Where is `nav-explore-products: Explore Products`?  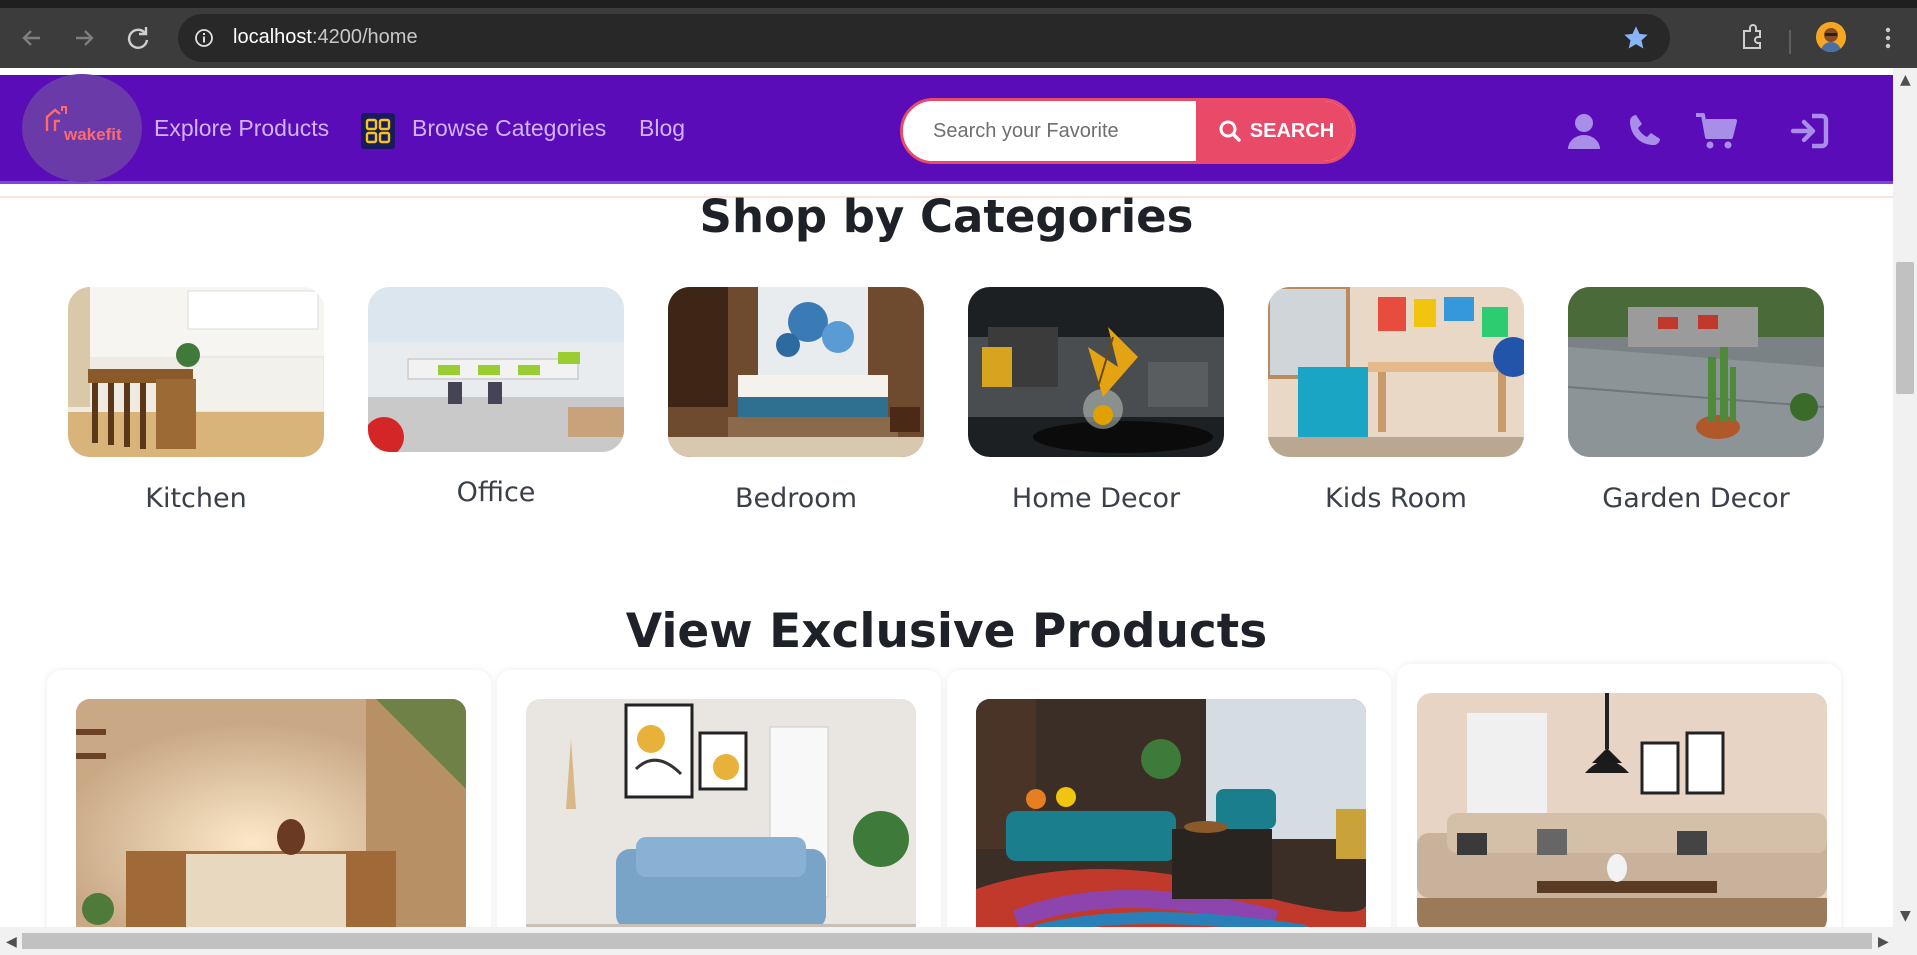 nav-explore-products: Explore Products is located at coordinates (241, 128).